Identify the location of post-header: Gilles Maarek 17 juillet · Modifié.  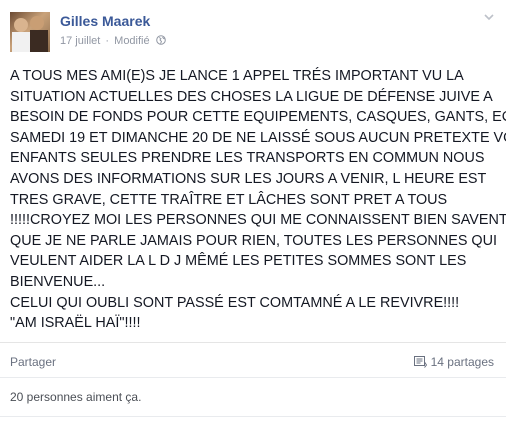
(253, 29).